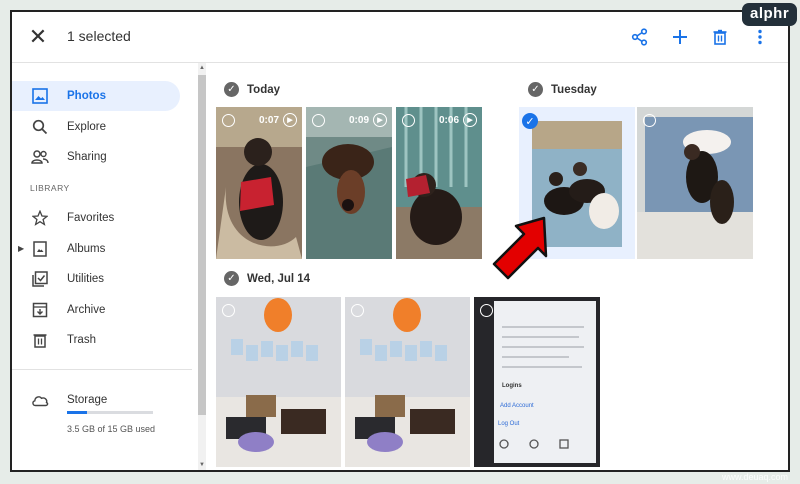 The image size is (800, 484). What do you see at coordinates (512, 386) in the screenshot?
I see `phone-text-logins: Logins` at bounding box center [512, 386].